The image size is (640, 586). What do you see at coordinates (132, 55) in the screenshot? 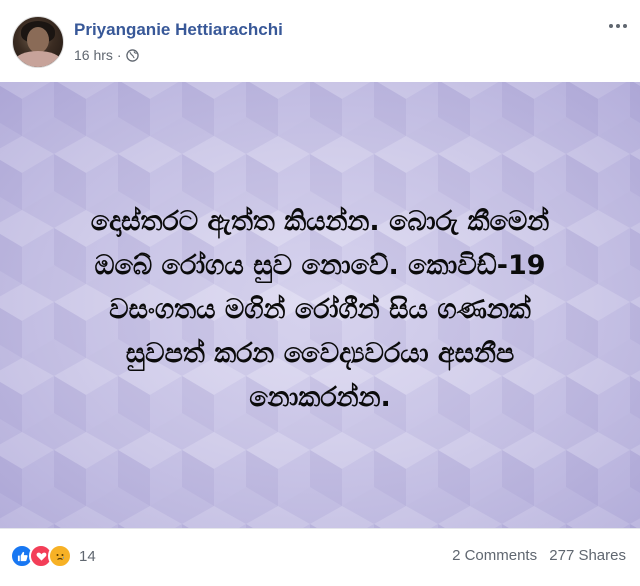
I see `globe-icon` at bounding box center [132, 55].